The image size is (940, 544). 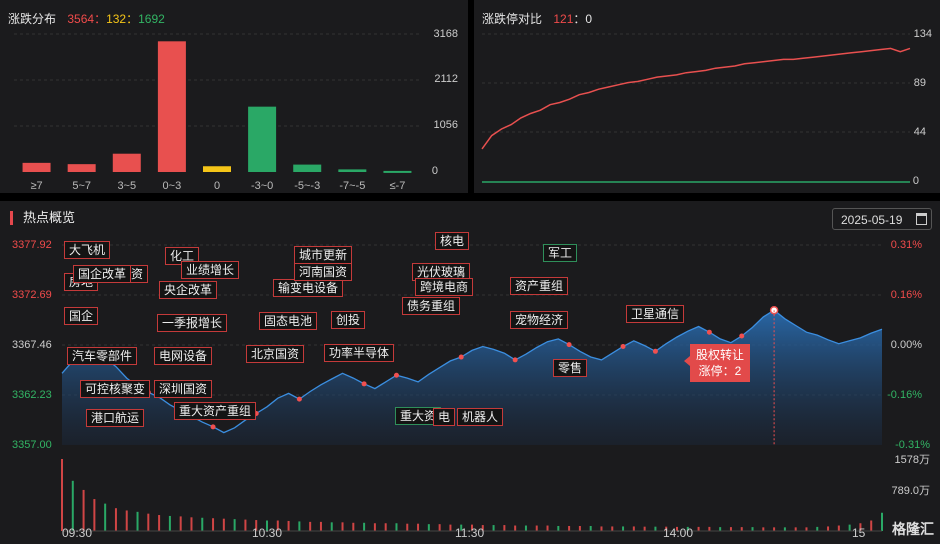 What do you see at coordinates (217, 186) in the screenshot?
I see `xtick-4: 0` at bounding box center [217, 186].